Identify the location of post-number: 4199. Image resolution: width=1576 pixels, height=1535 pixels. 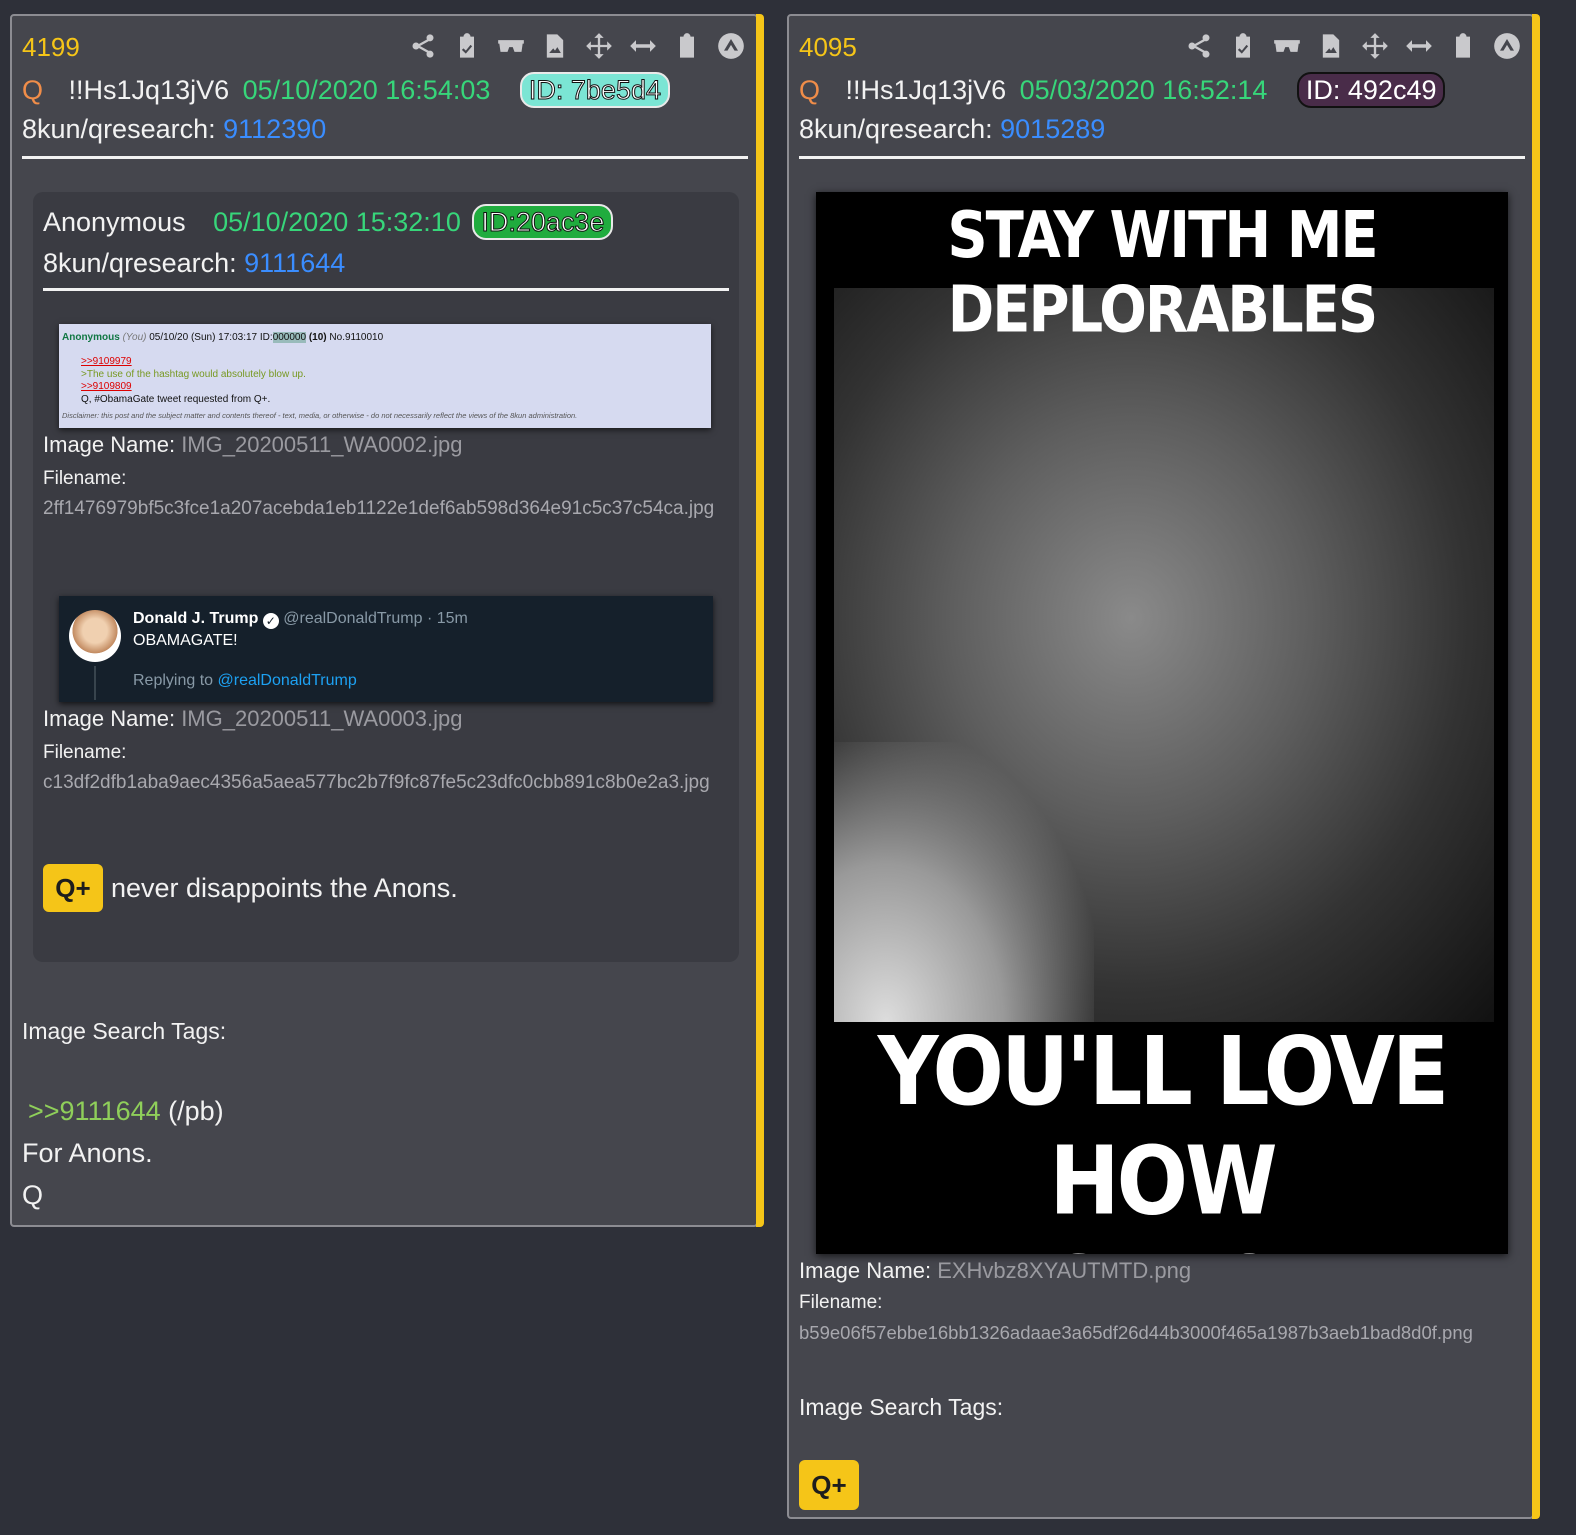
(51, 47).